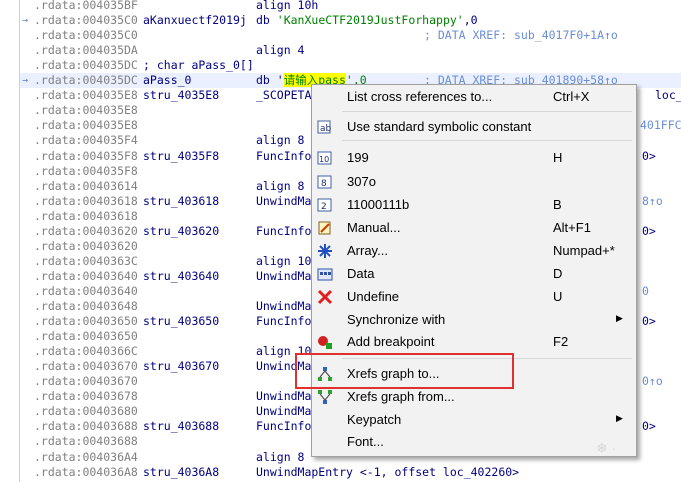 Image resolution: width=681 pixels, height=482 pixels. What do you see at coordinates (474, 228) in the screenshot?
I see `menu-item-manual: Manual... Alt+F1` at bounding box center [474, 228].